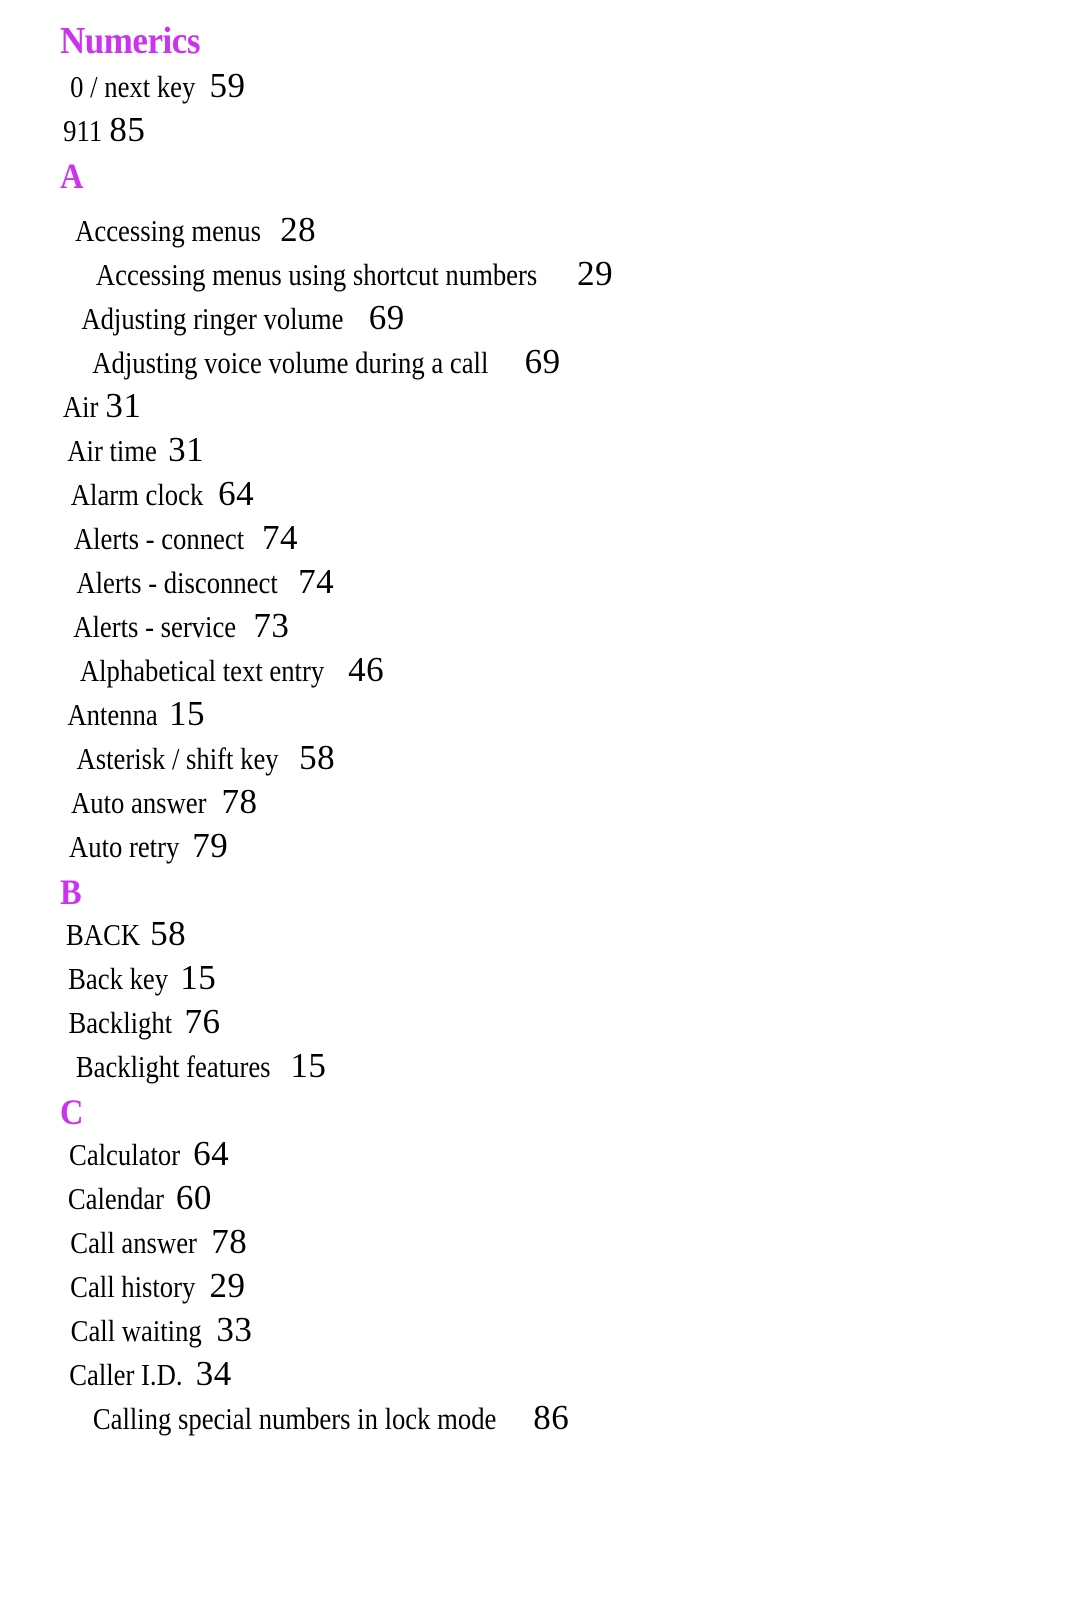 The width and height of the screenshot is (1080, 1622). What do you see at coordinates (173, 1066) in the screenshot?
I see `index-entry-label: Backlight features` at bounding box center [173, 1066].